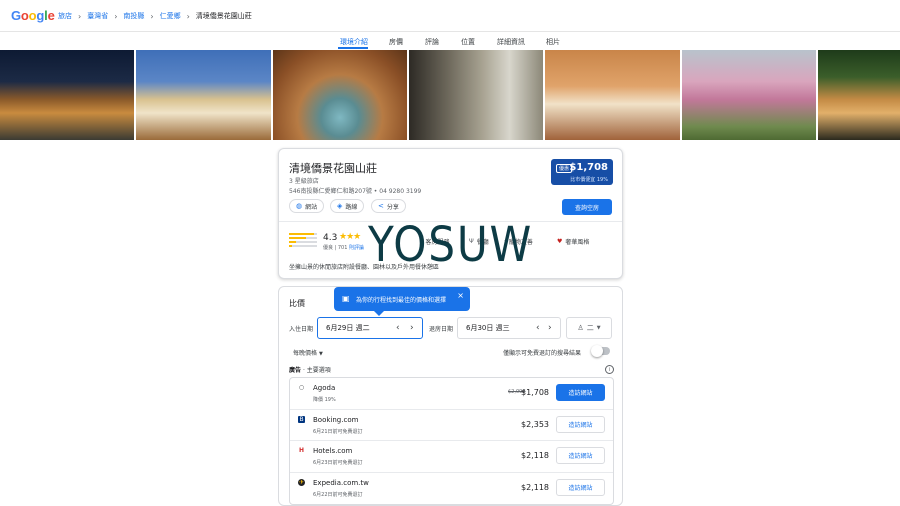  I want to click on info-icon: i, so click(609, 369).